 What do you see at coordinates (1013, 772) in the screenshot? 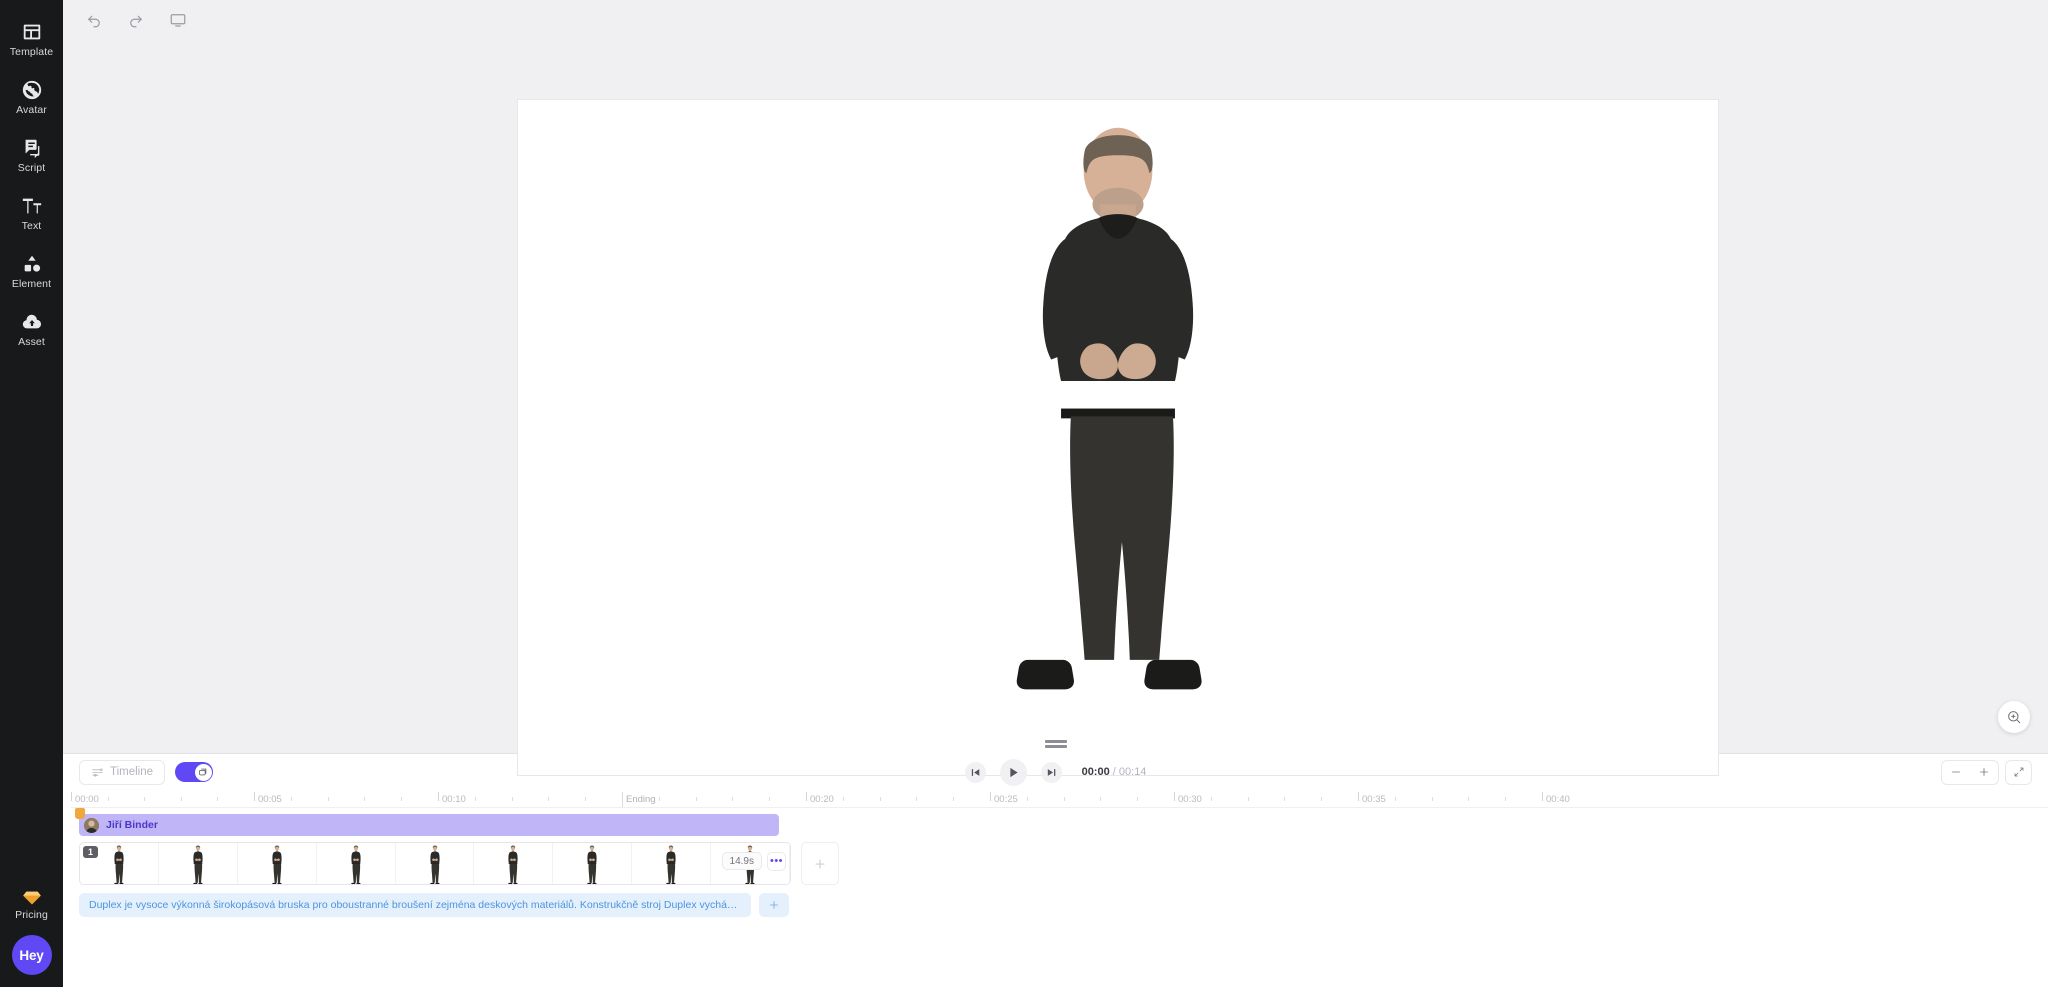
I see `play-button` at bounding box center [1013, 772].